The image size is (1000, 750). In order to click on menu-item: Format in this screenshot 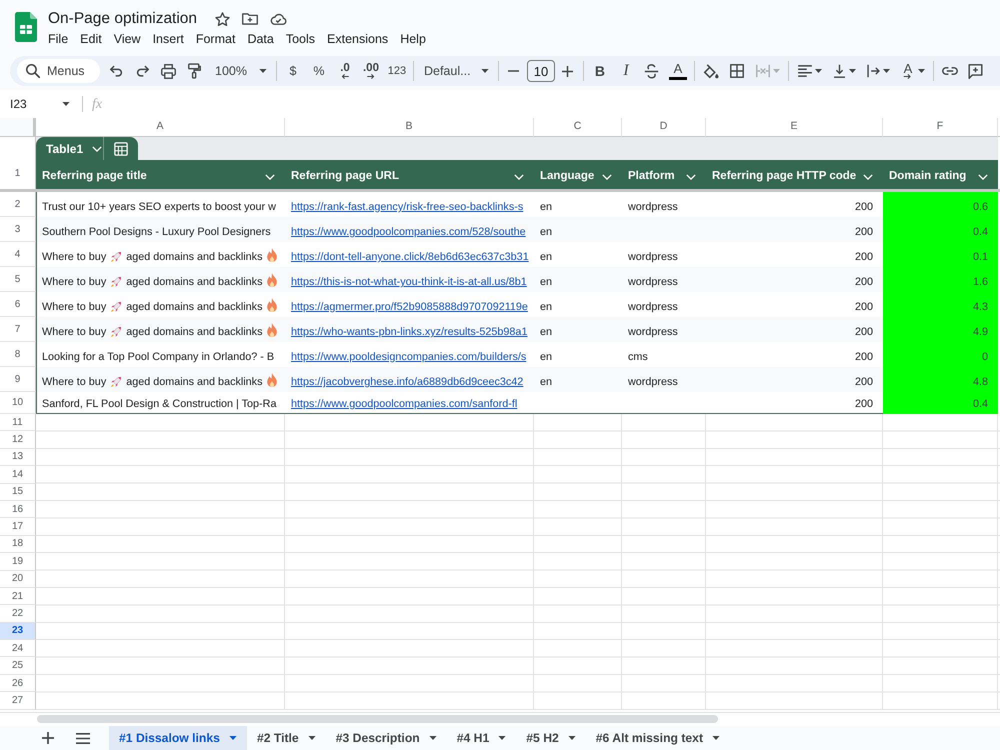, I will do `click(216, 39)`.